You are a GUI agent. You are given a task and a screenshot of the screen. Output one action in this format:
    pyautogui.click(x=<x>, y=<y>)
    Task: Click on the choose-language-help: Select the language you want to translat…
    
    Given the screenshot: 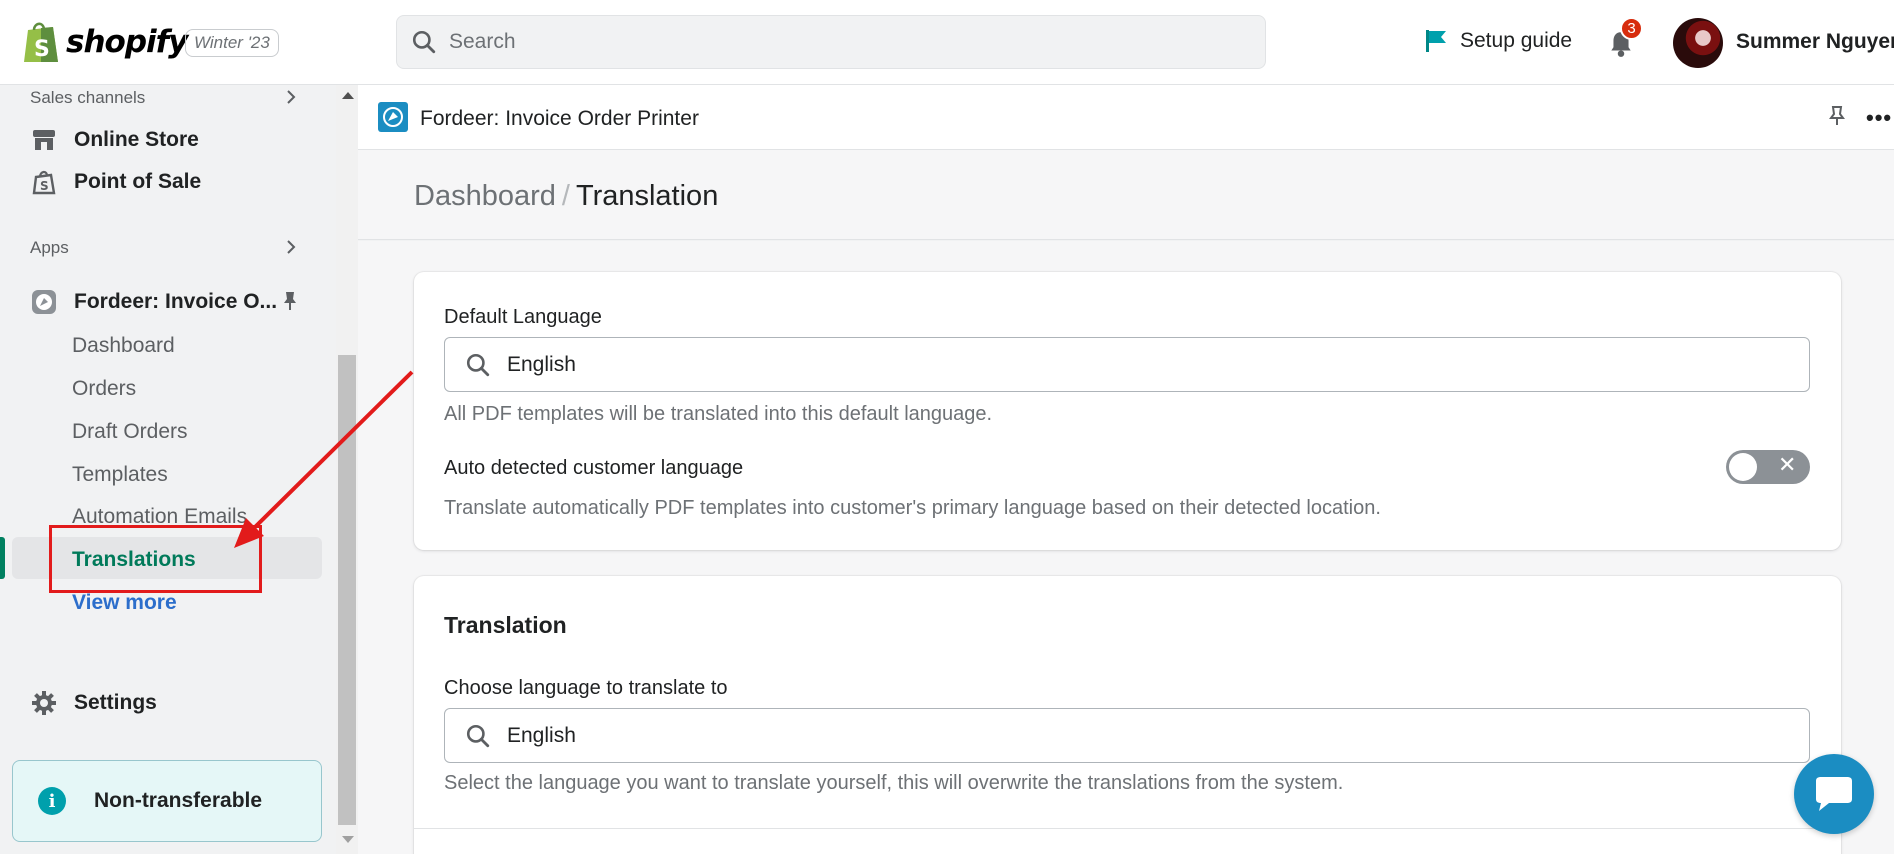 What is the action you would take?
    pyautogui.click(x=894, y=783)
    